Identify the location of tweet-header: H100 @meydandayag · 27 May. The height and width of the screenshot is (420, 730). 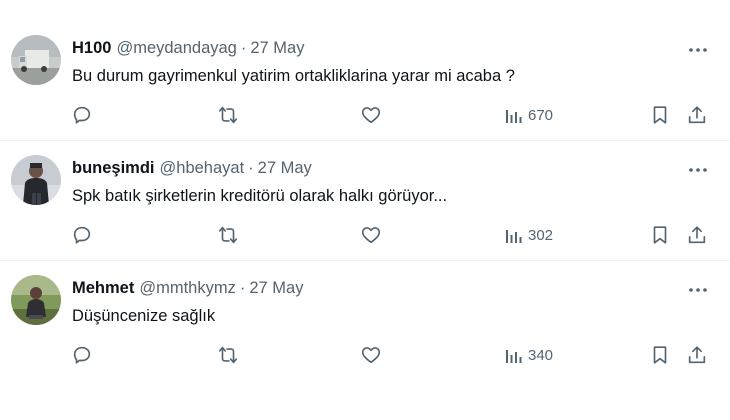
(188, 48).